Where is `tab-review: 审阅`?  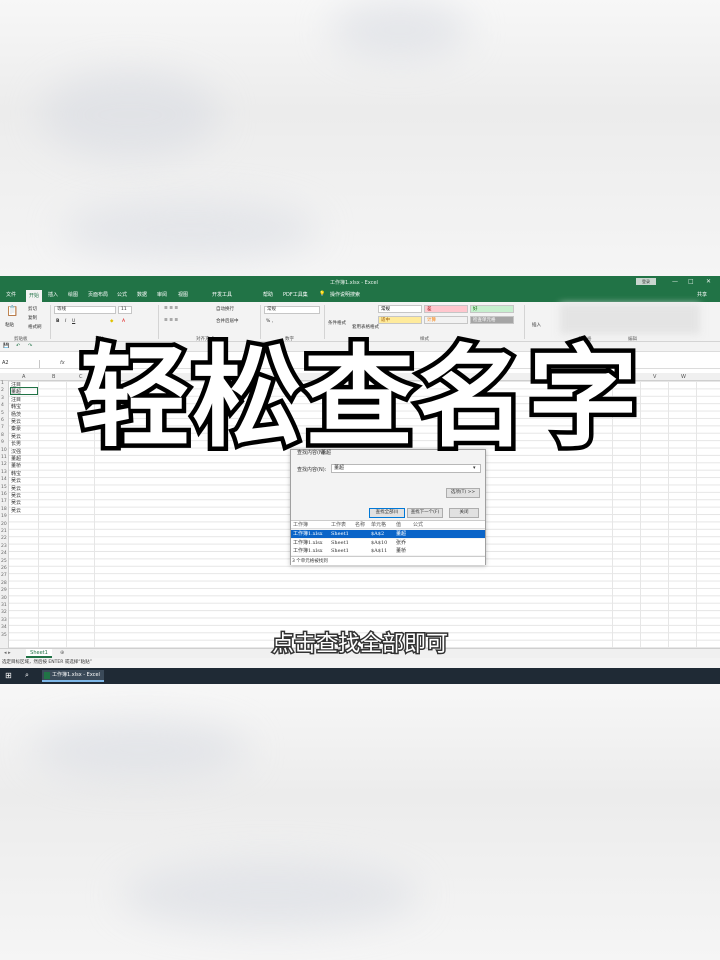
tab-review: 审阅 is located at coordinates (162, 294).